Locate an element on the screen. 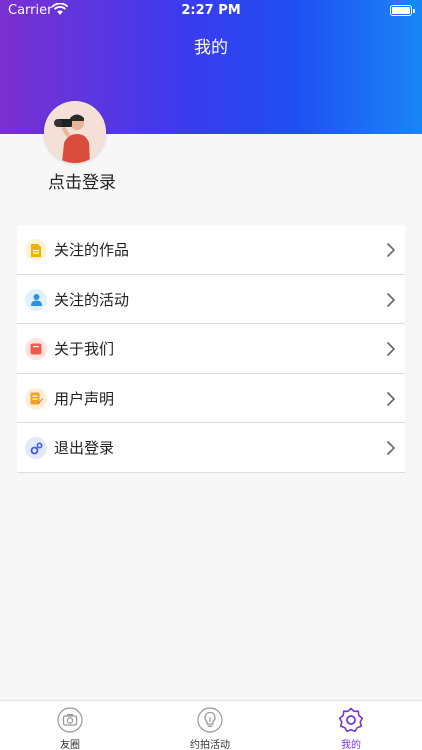  status-bar: Carrier 2:27 PM is located at coordinates (211, 11).